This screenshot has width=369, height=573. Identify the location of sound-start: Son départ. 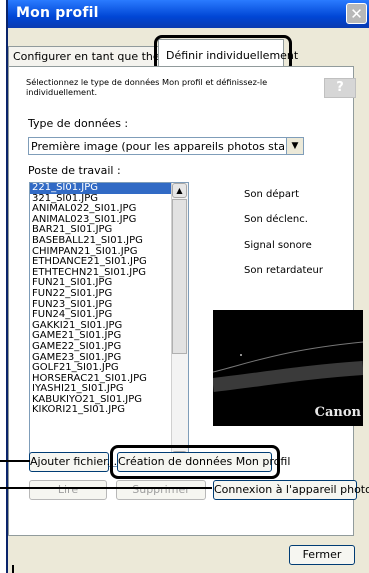
(271, 194).